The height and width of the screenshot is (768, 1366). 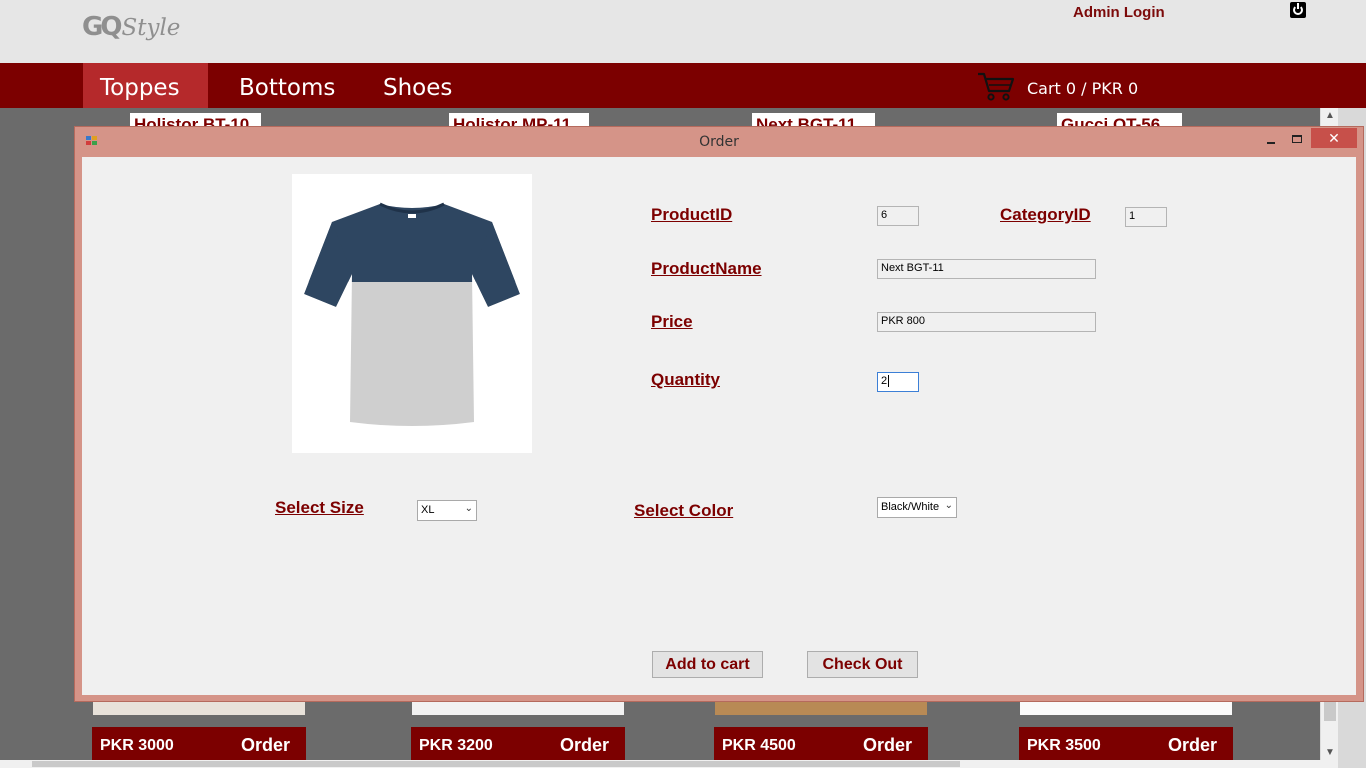 What do you see at coordinates (706, 268) in the screenshot?
I see `product-name-label: ProductName` at bounding box center [706, 268].